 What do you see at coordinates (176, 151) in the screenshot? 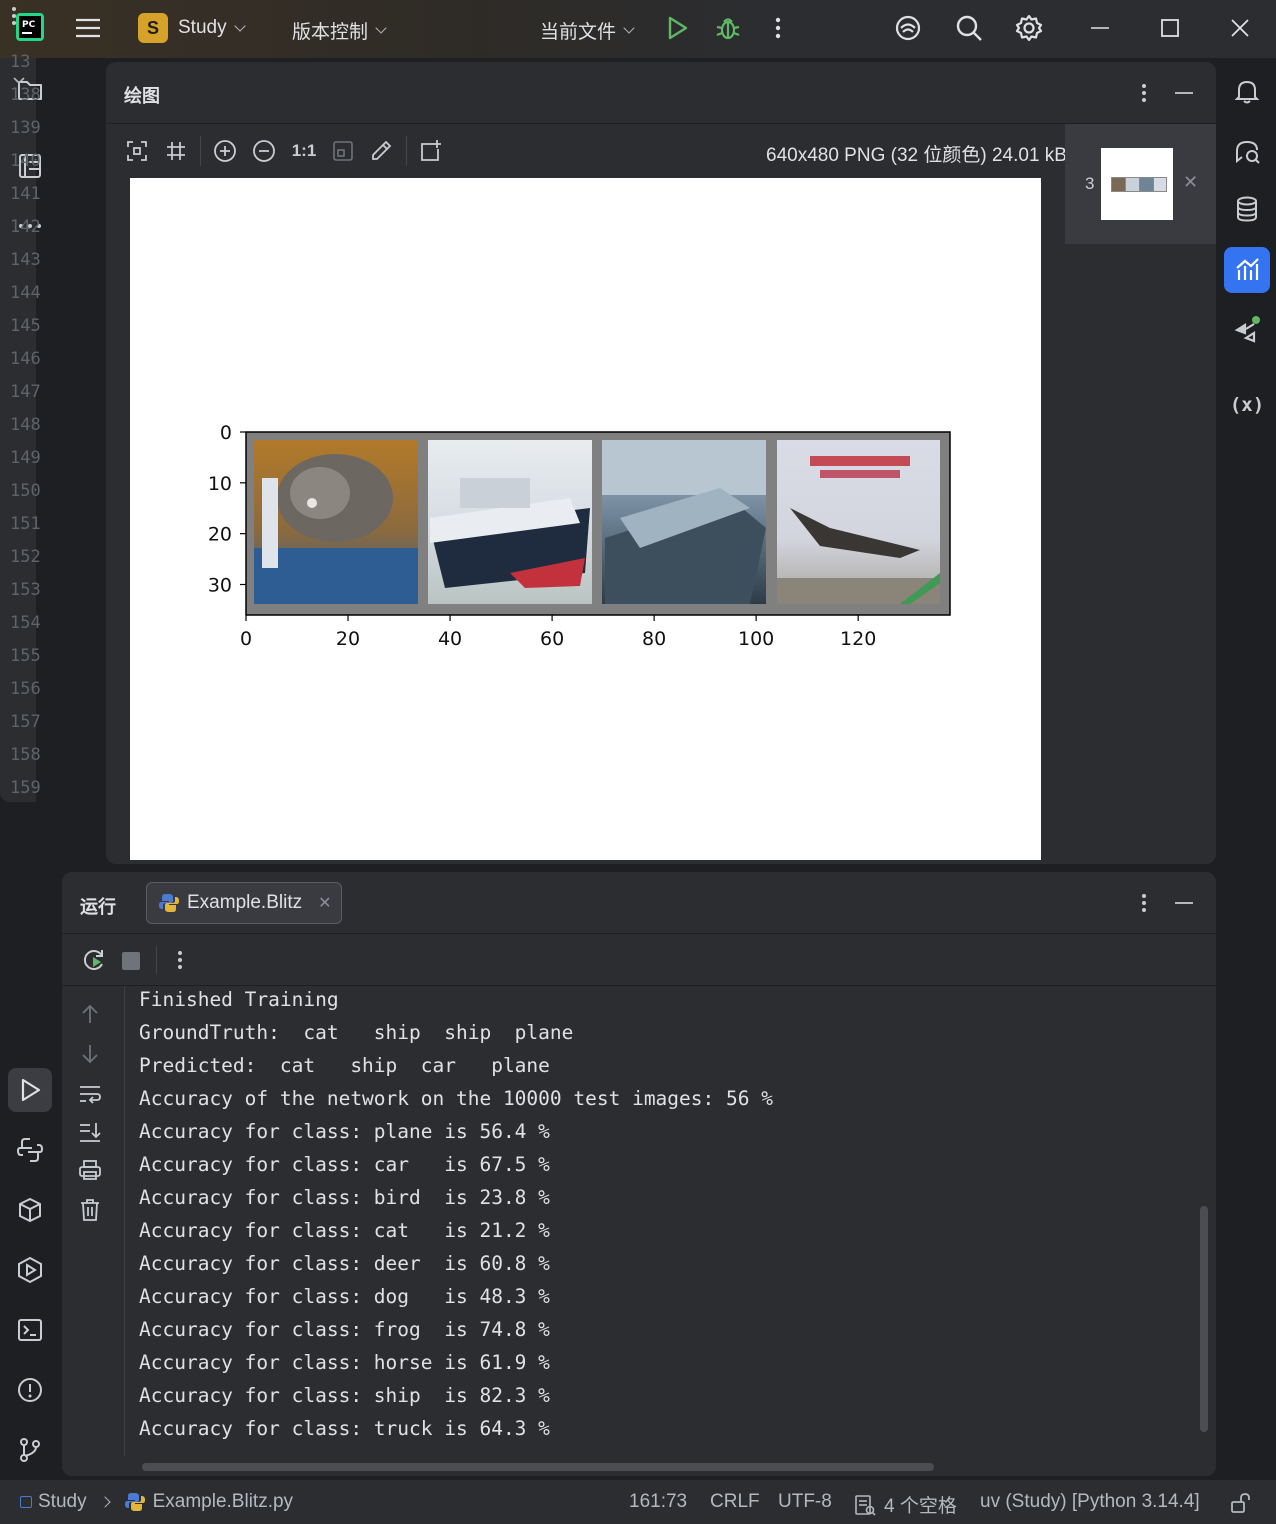
I see `grid-icon` at bounding box center [176, 151].